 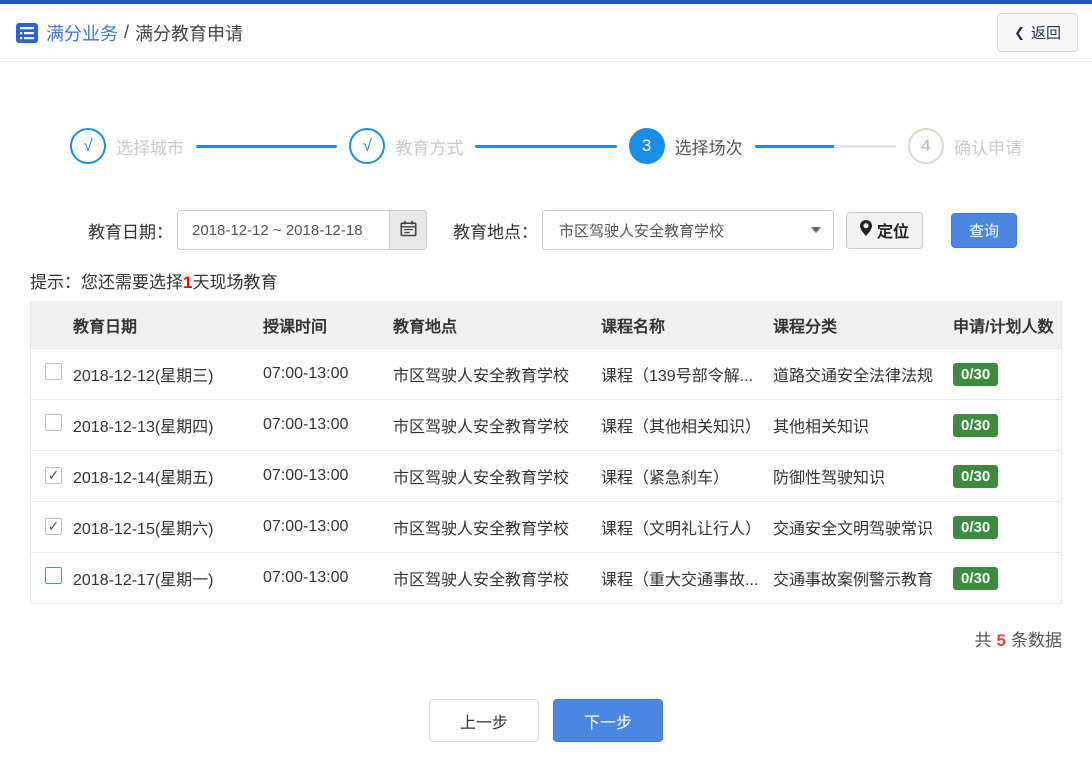 What do you see at coordinates (633, 327) in the screenshot?
I see `col-header-course: 课程名称` at bounding box center [633, 327].